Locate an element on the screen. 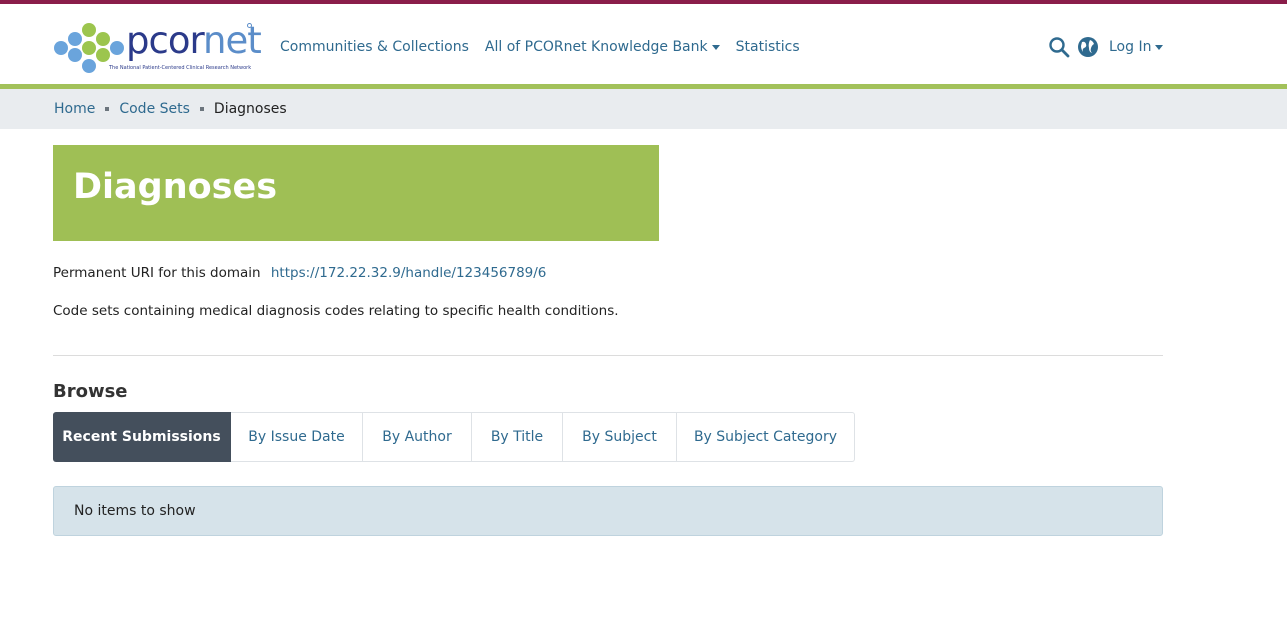 This screenshot has width=1287, height=631. nav-communities-collections: Communities & Collections is located at coordinates (374, 47).